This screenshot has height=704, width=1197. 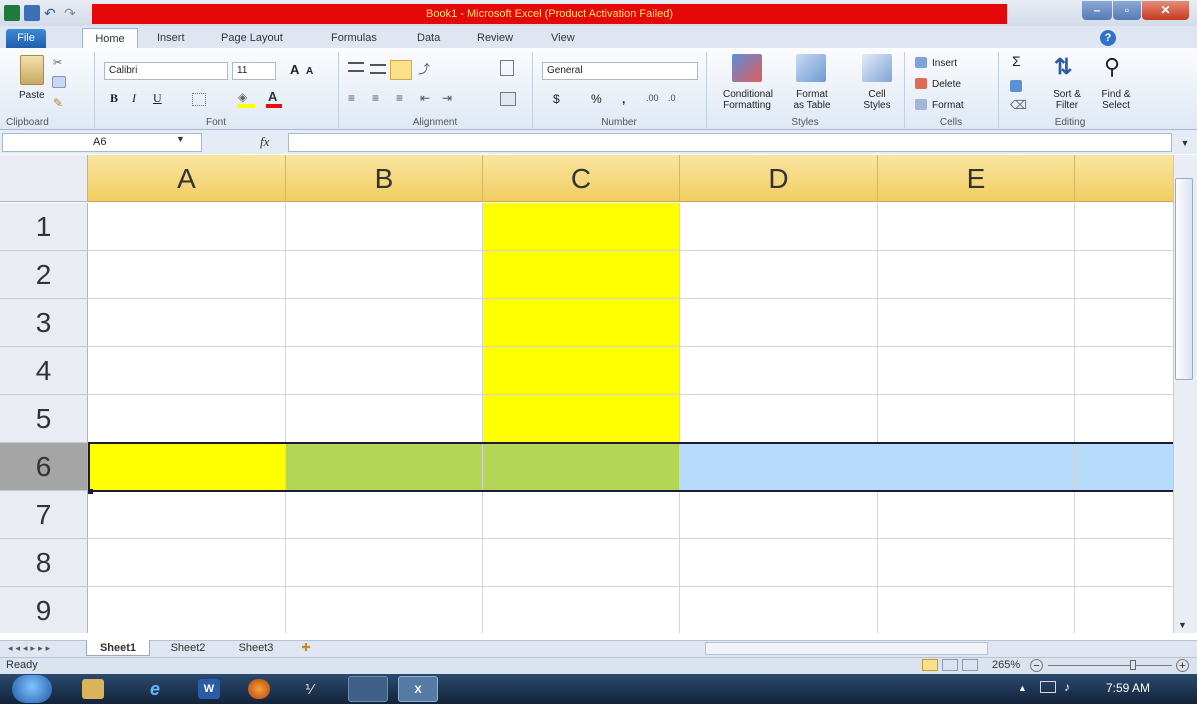 What do you see at coordinates (44, 563) in the screenshot?
I see `row-header-8: 8` at bounding box center [44, 563].